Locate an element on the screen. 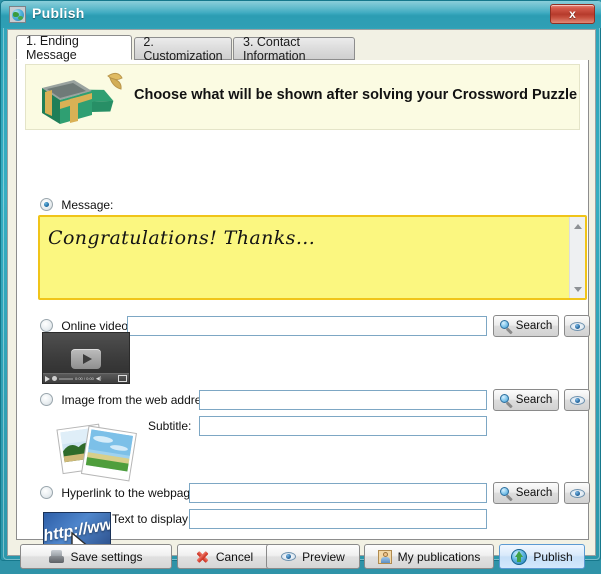  cancel-x-icon is located at coordinates (202, 556).